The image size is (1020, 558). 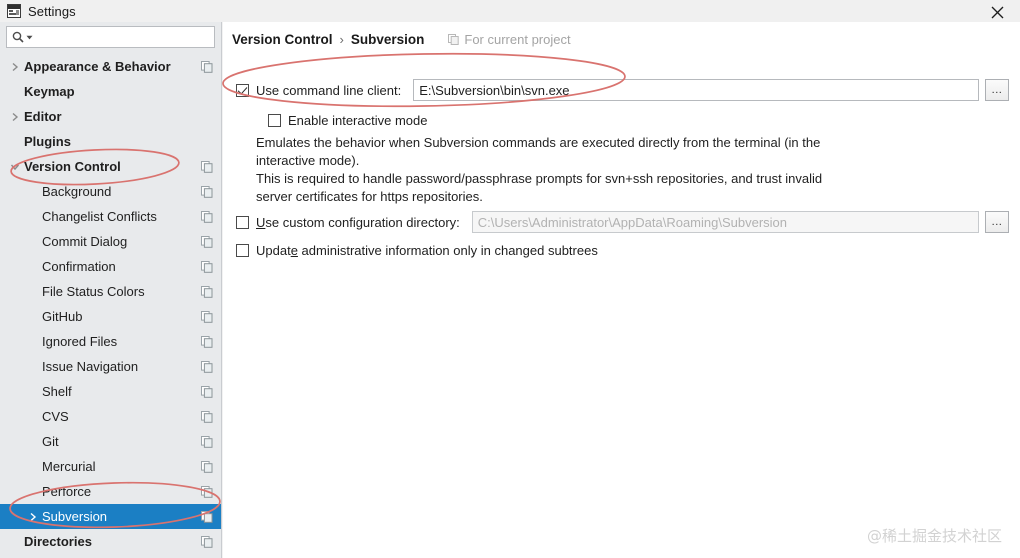 I want to click on close-button, so click(x=997, y=12).